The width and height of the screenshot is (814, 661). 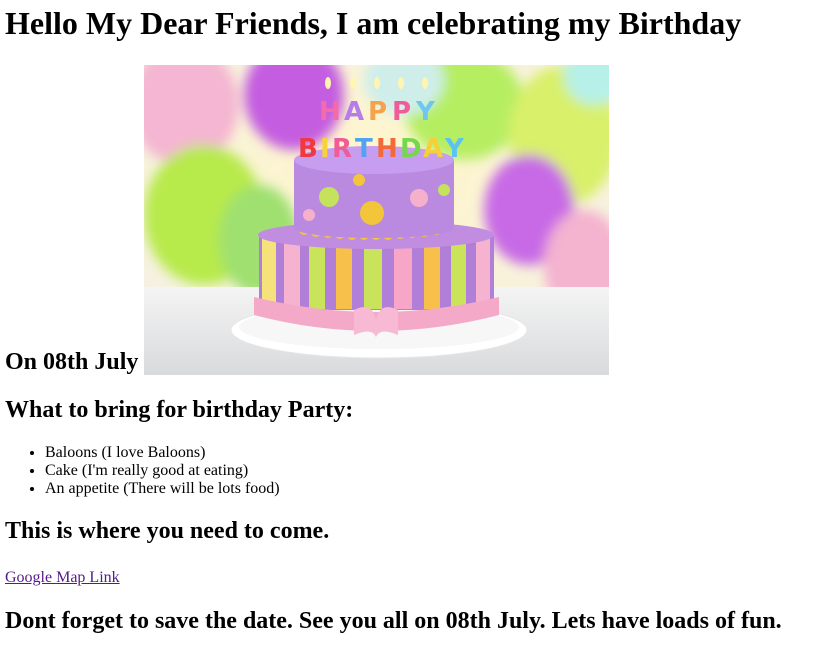 I want to click on location-heading: This is where you need to come., so click(x=167, y=531).